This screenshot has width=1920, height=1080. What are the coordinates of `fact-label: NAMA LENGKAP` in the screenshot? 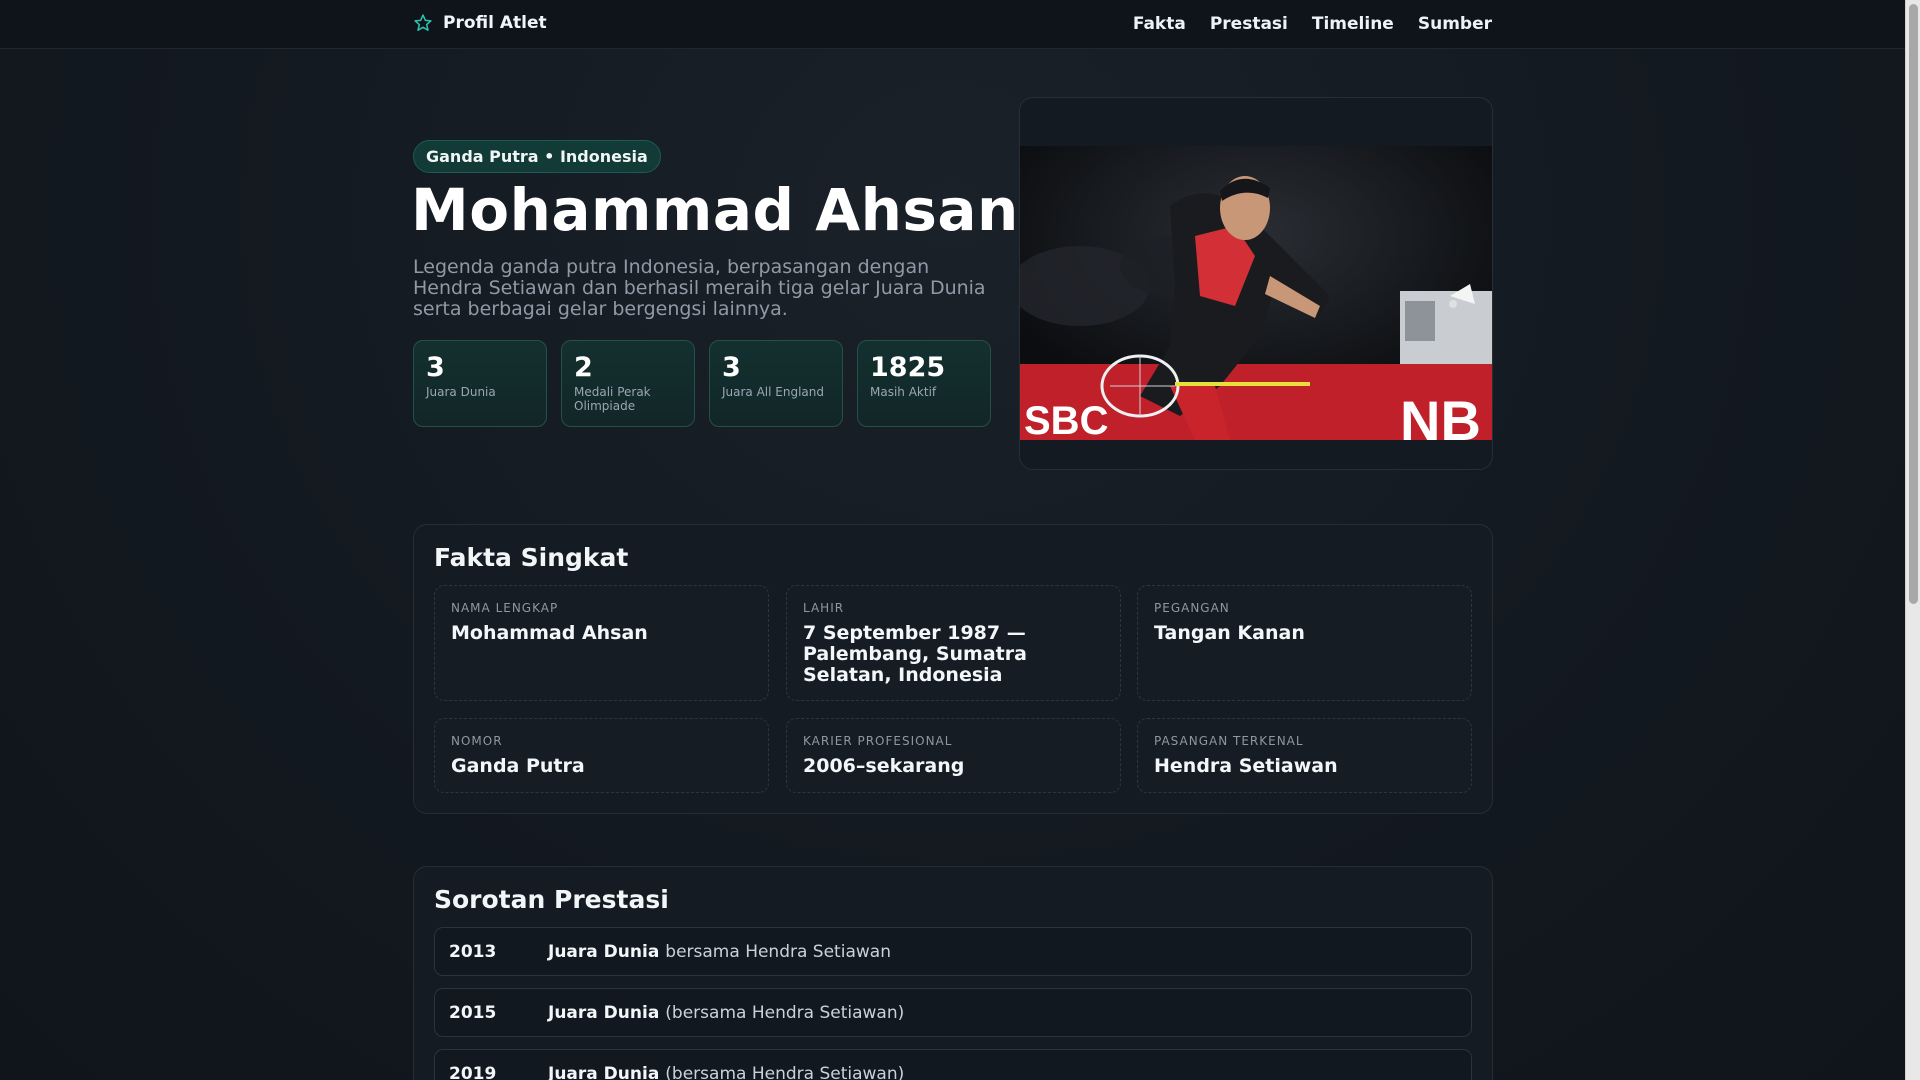 It's located at (505, 608).